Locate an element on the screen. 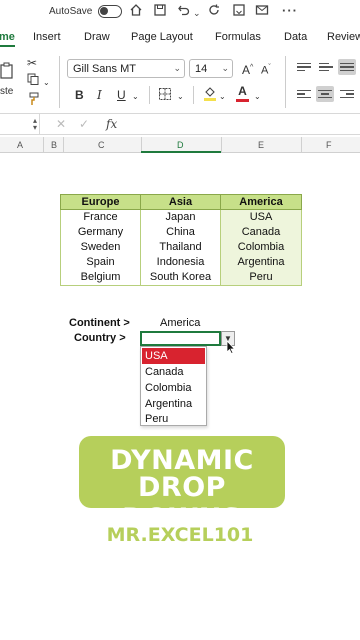  table-cell: Colombia is located at coordinates (261, 247).